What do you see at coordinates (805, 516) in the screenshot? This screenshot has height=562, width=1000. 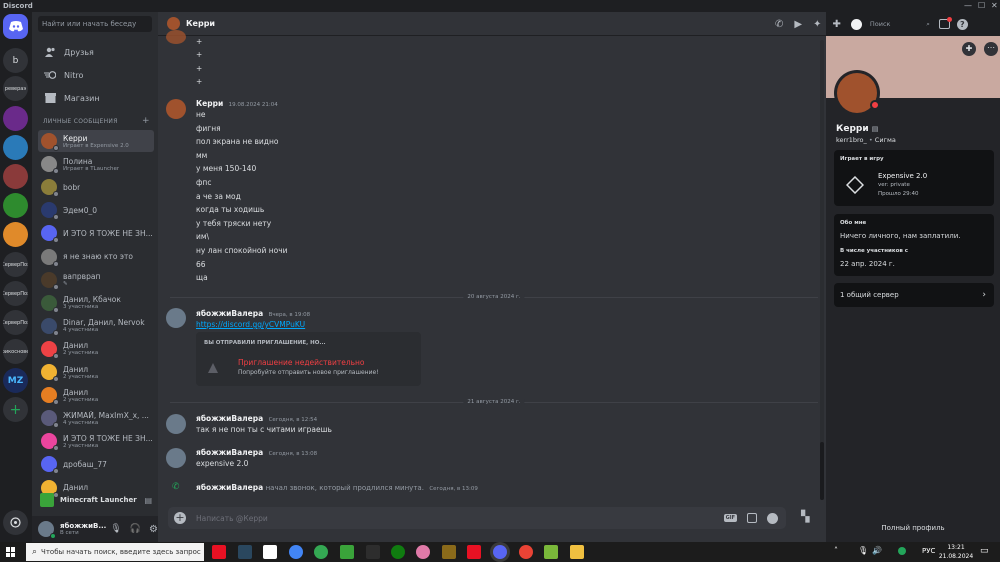 I see `apps-icon: ▚` at bounding box center [805, 516].